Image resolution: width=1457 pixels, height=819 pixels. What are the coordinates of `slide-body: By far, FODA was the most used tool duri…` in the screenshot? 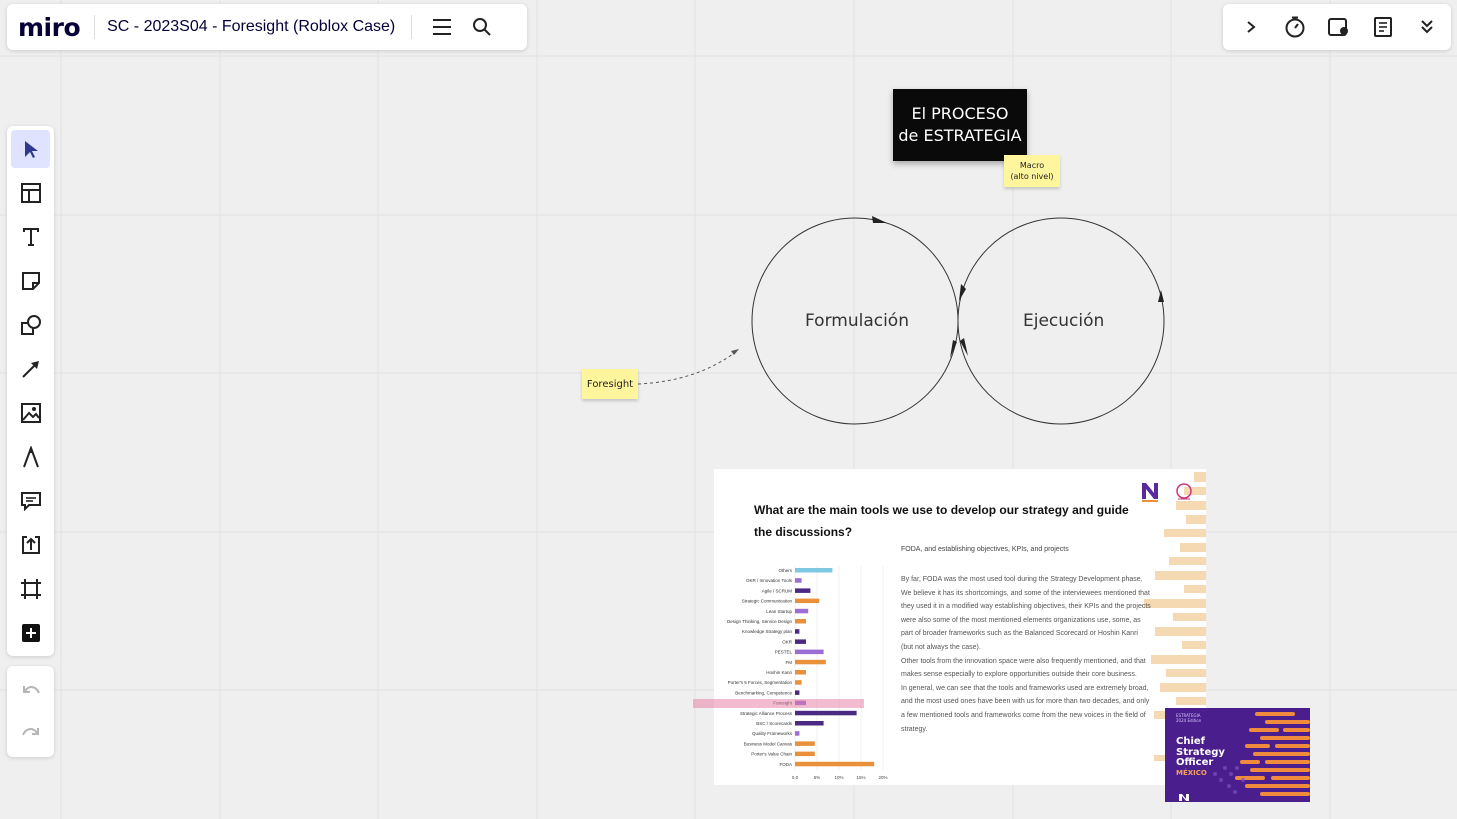 It's located at (1026, 654).